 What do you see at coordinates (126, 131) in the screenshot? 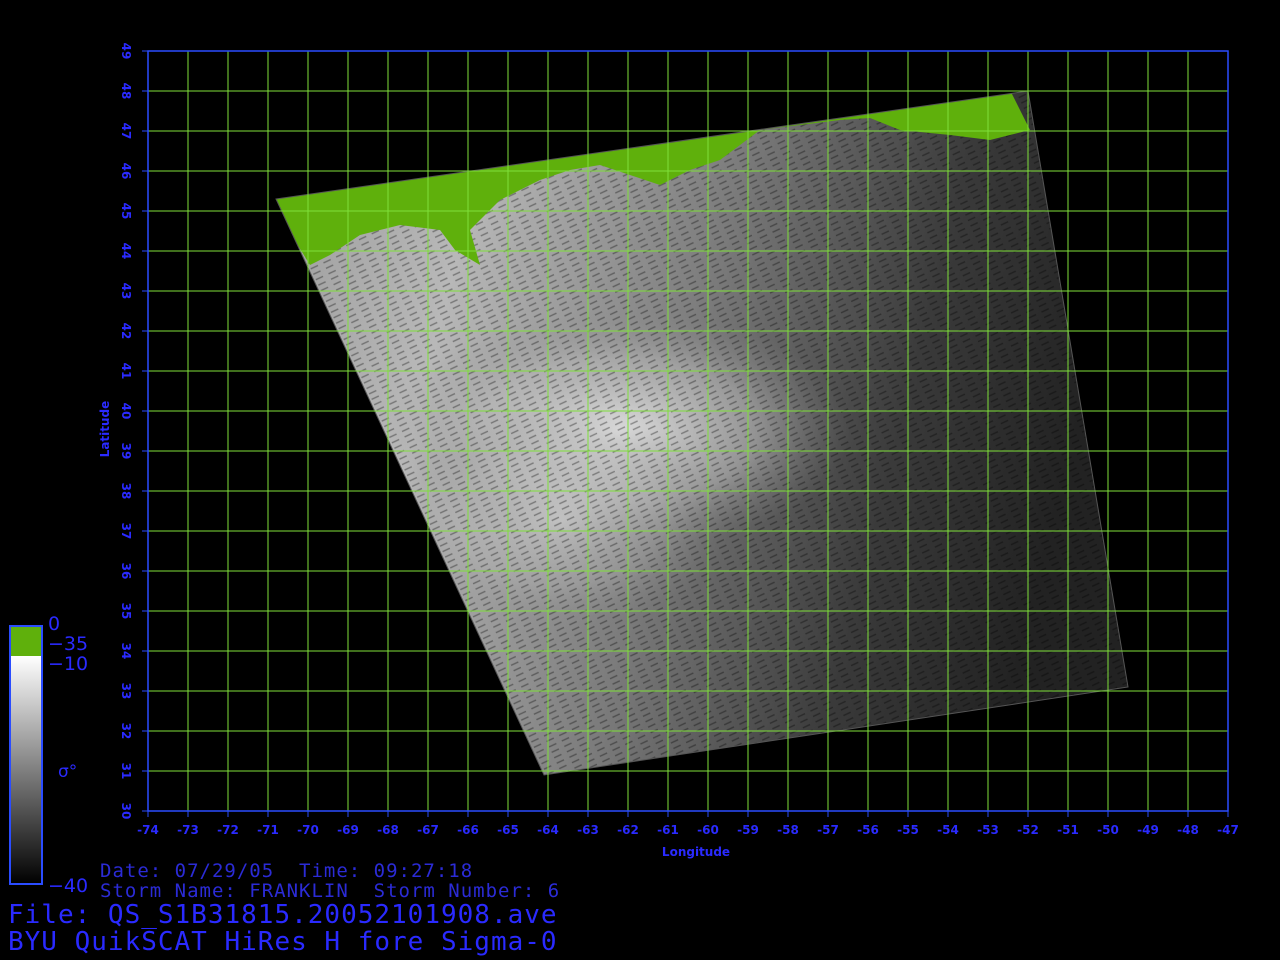
I see `lat-tick-label: 47` at bounding box center [126, 131].